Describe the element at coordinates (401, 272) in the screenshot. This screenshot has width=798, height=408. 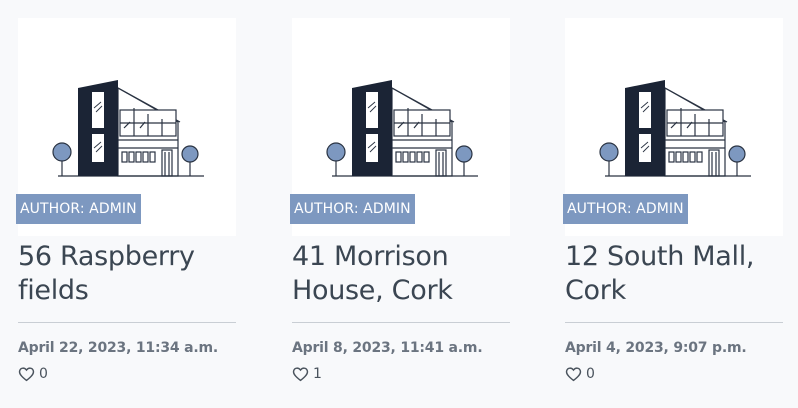
I see `listing-title: 41 Morrison House, Cork` at that location.